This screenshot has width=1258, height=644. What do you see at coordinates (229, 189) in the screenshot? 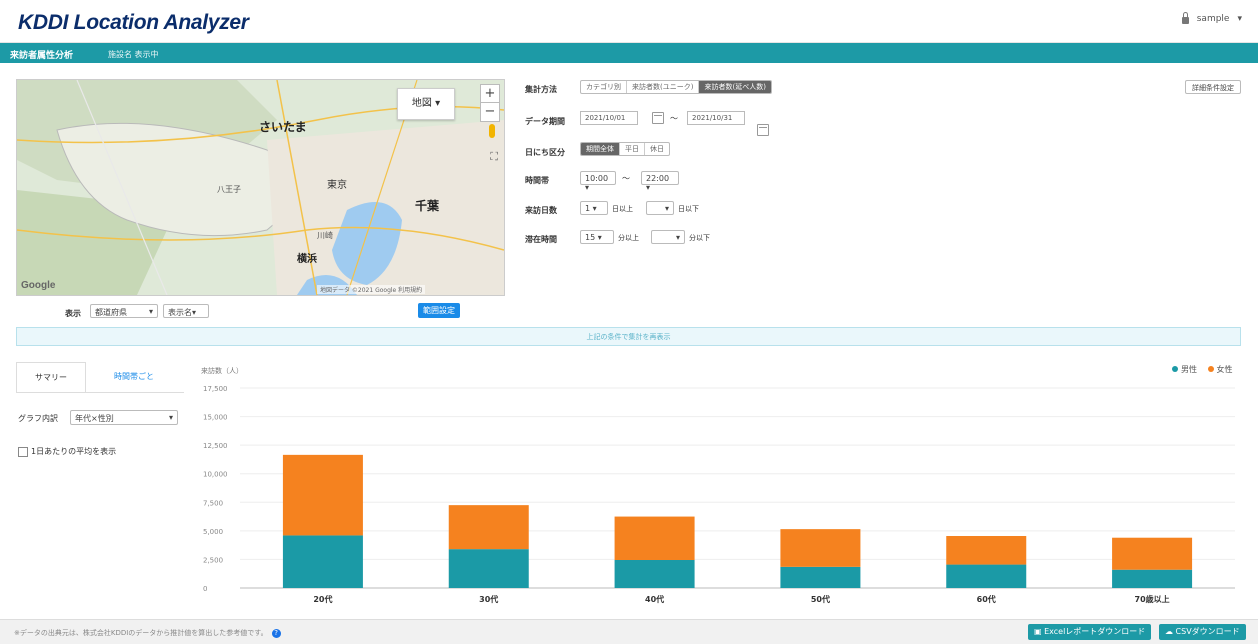
I see `map-label: 八王子` at bounding box center [229, 189].